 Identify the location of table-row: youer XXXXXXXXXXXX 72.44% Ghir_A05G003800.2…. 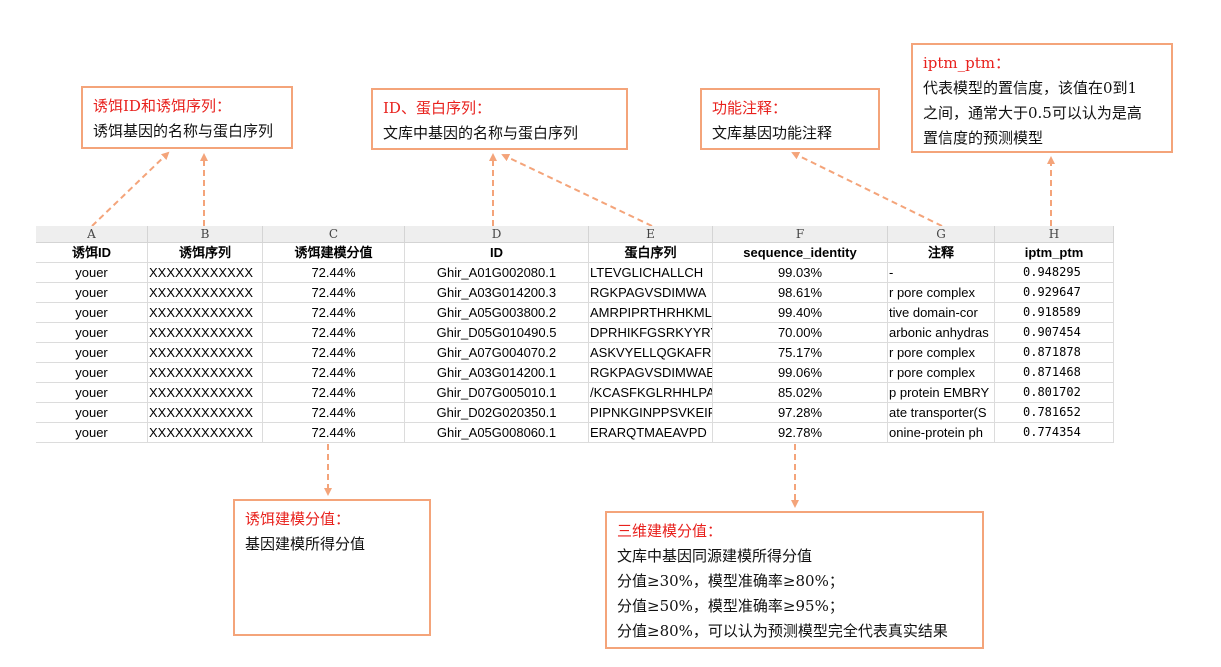
(575, 313).